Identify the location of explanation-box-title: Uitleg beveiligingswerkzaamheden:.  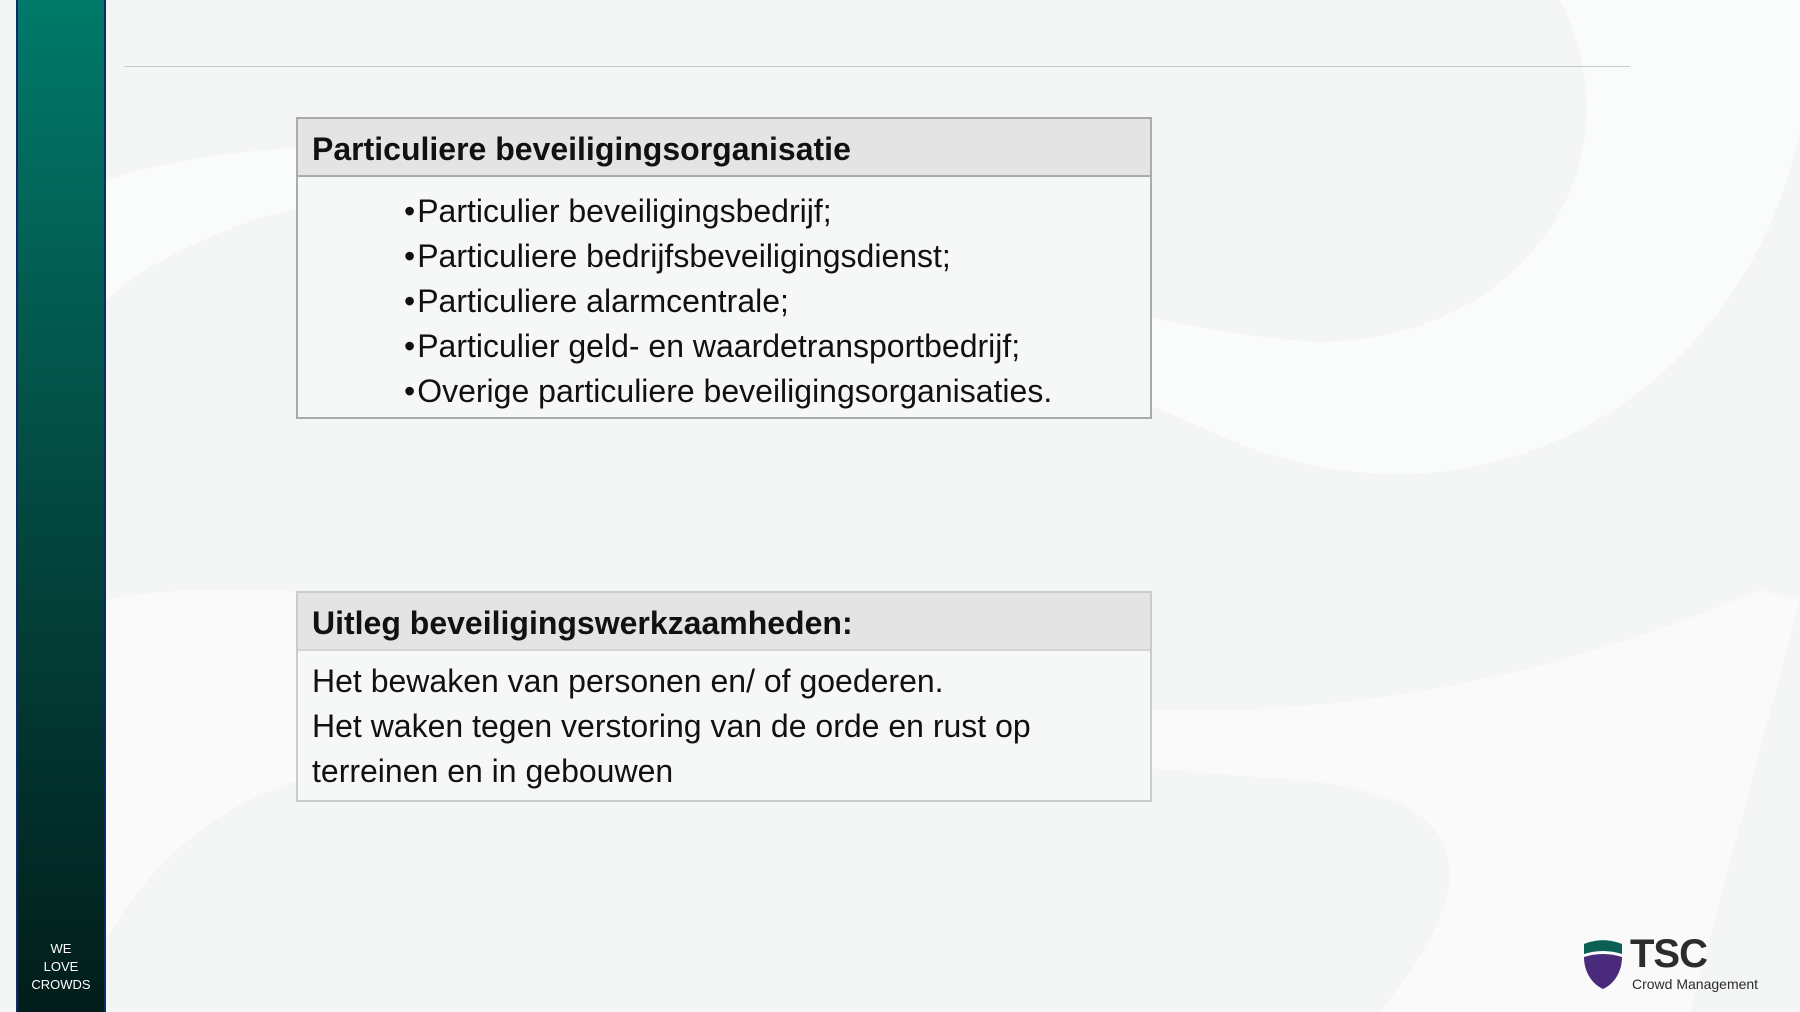
(724, 622).